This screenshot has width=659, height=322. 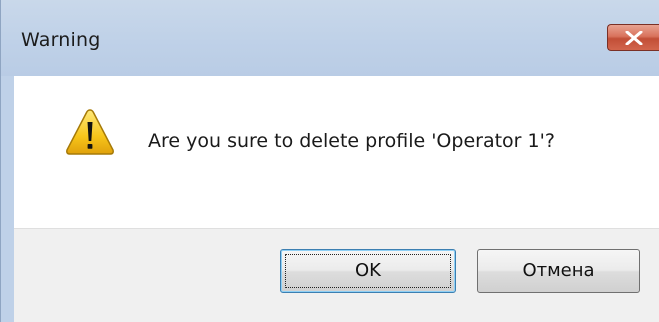 I want to click on warning-triangle-icon, so click(x=90, y=132).